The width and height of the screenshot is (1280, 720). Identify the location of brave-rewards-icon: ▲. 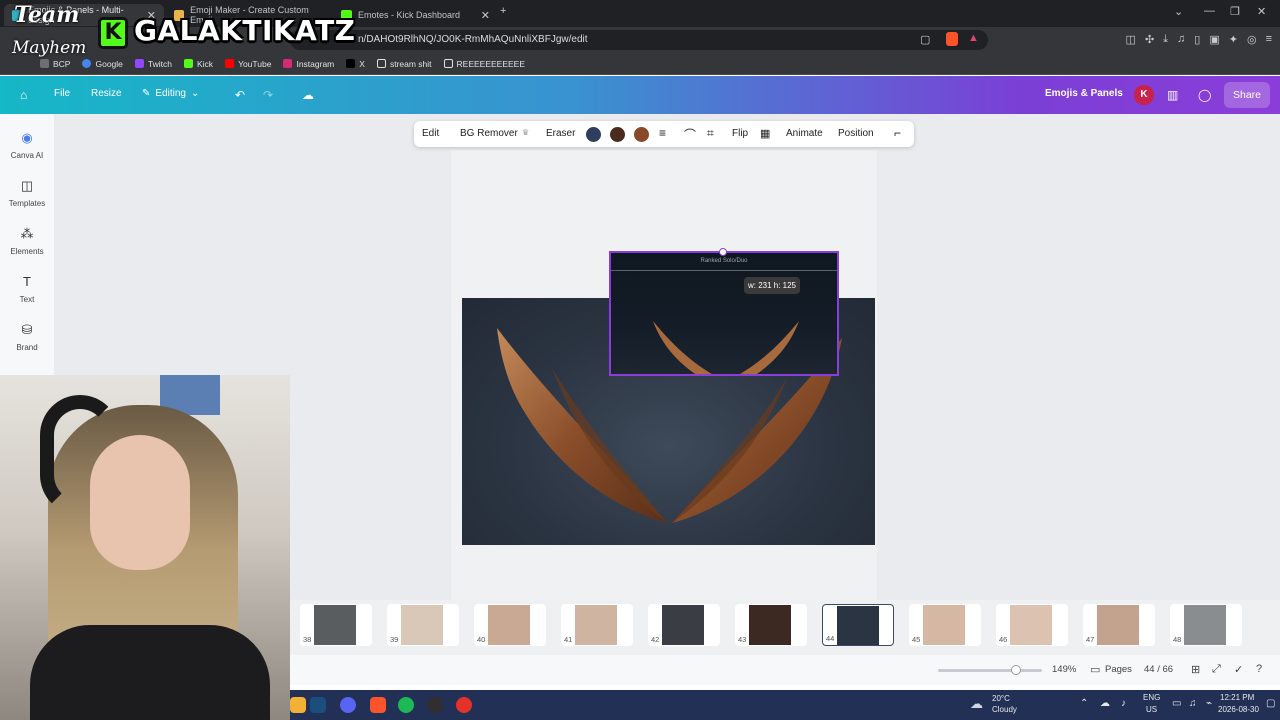
(973, 38).